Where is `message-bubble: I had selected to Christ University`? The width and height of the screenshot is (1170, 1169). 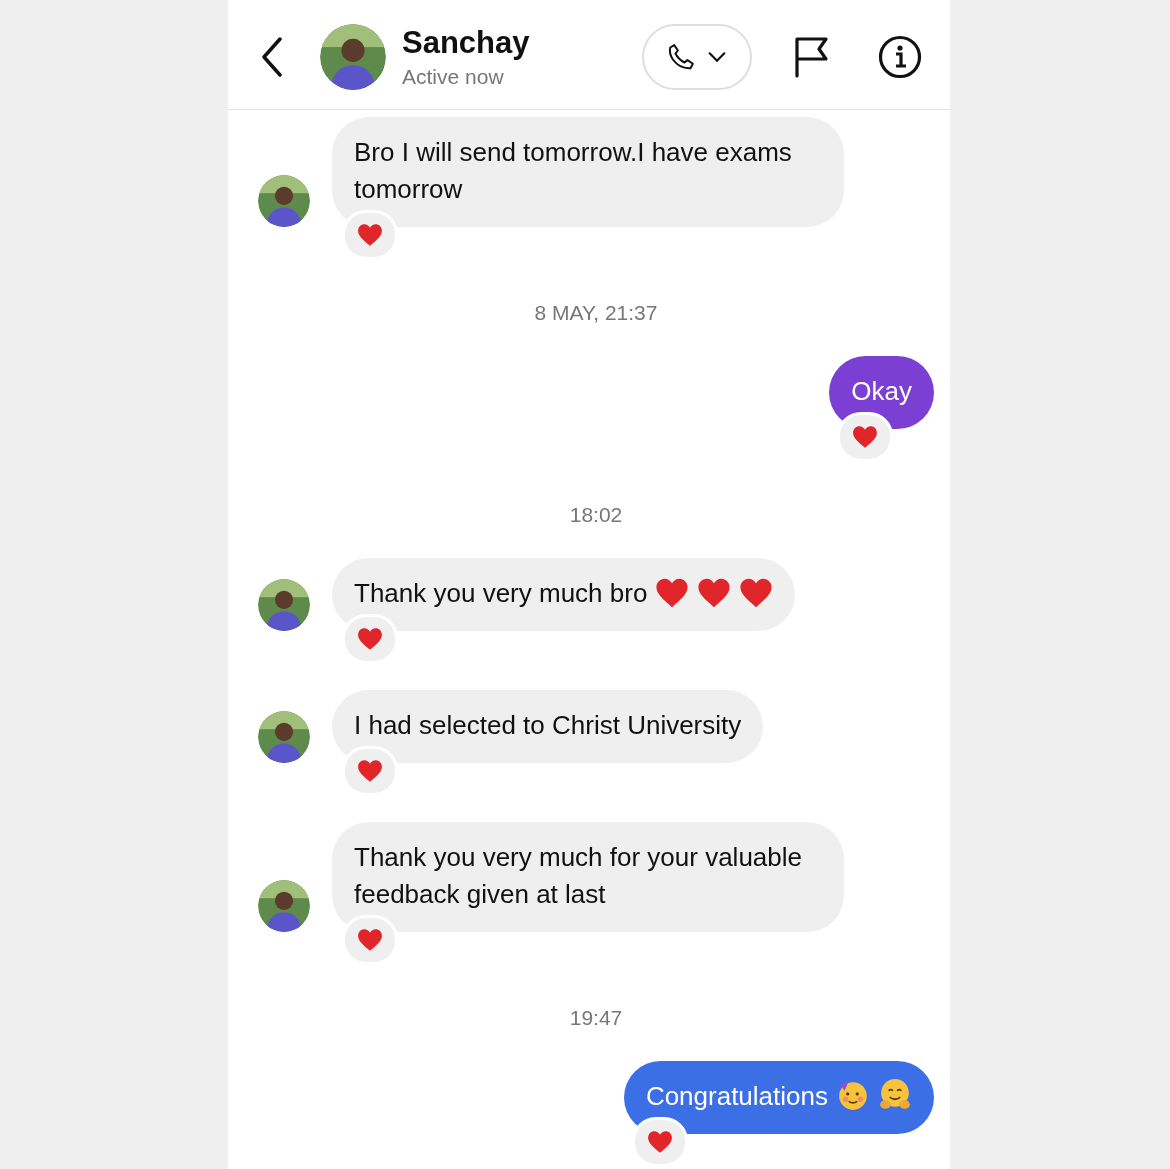
message-bubble: I had selected to Christ University is located at coordinates (548, 726).